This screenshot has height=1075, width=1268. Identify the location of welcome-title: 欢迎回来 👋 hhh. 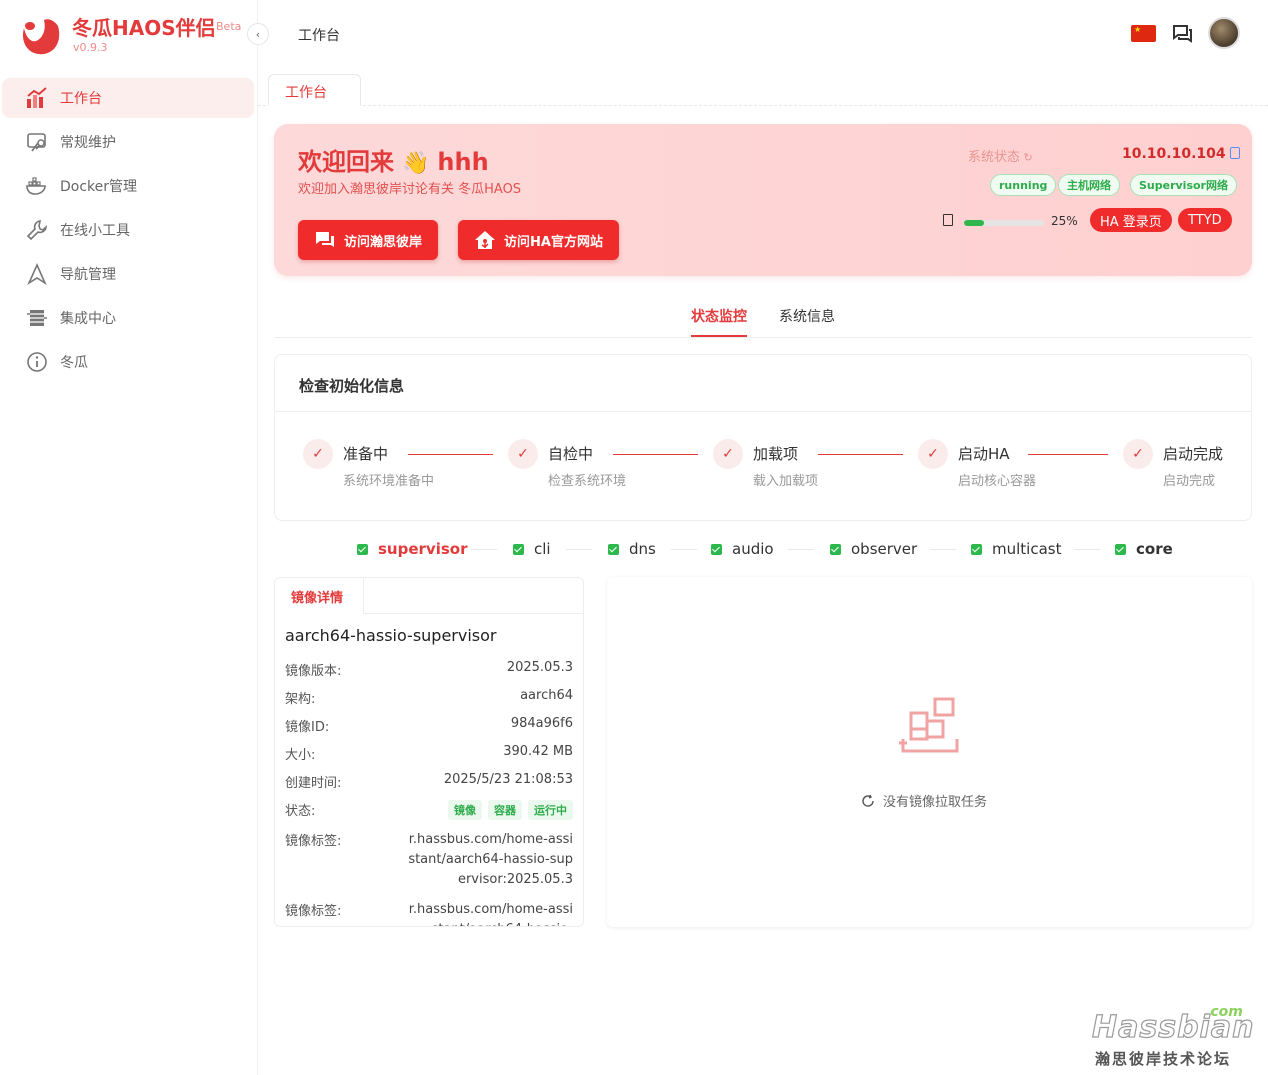
(393, 159).